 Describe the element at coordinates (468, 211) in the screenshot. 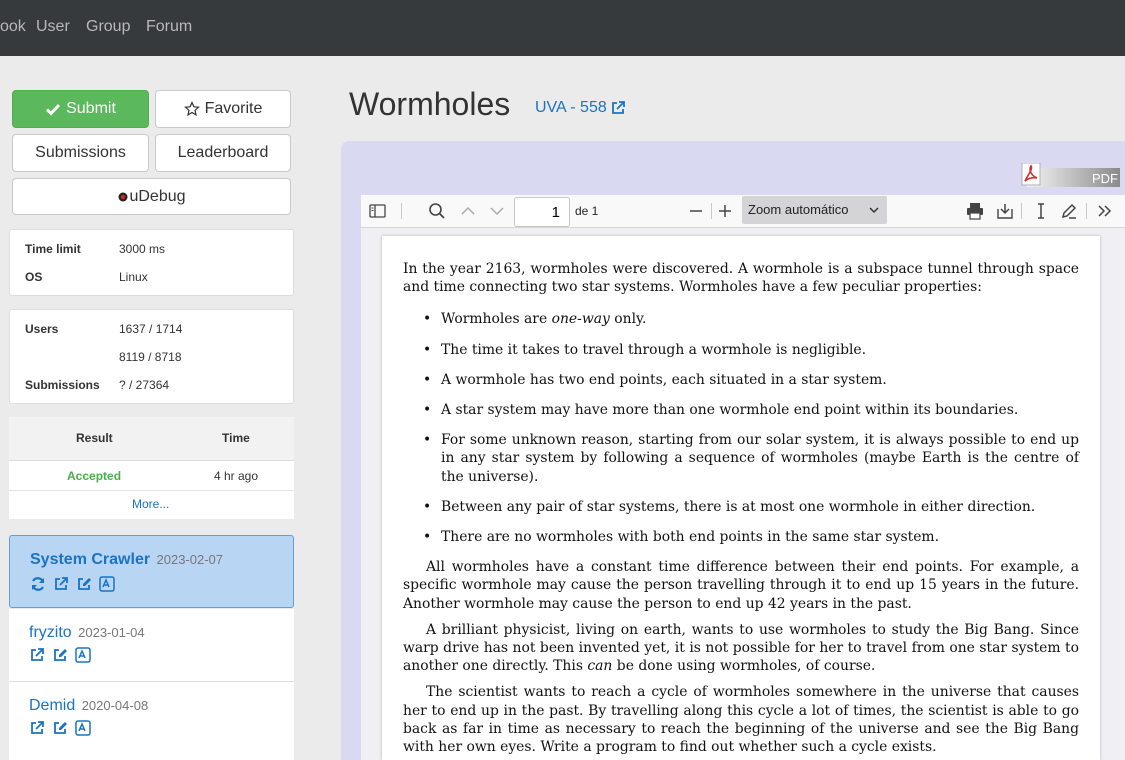

I see `chevron-up-icon` at that location.